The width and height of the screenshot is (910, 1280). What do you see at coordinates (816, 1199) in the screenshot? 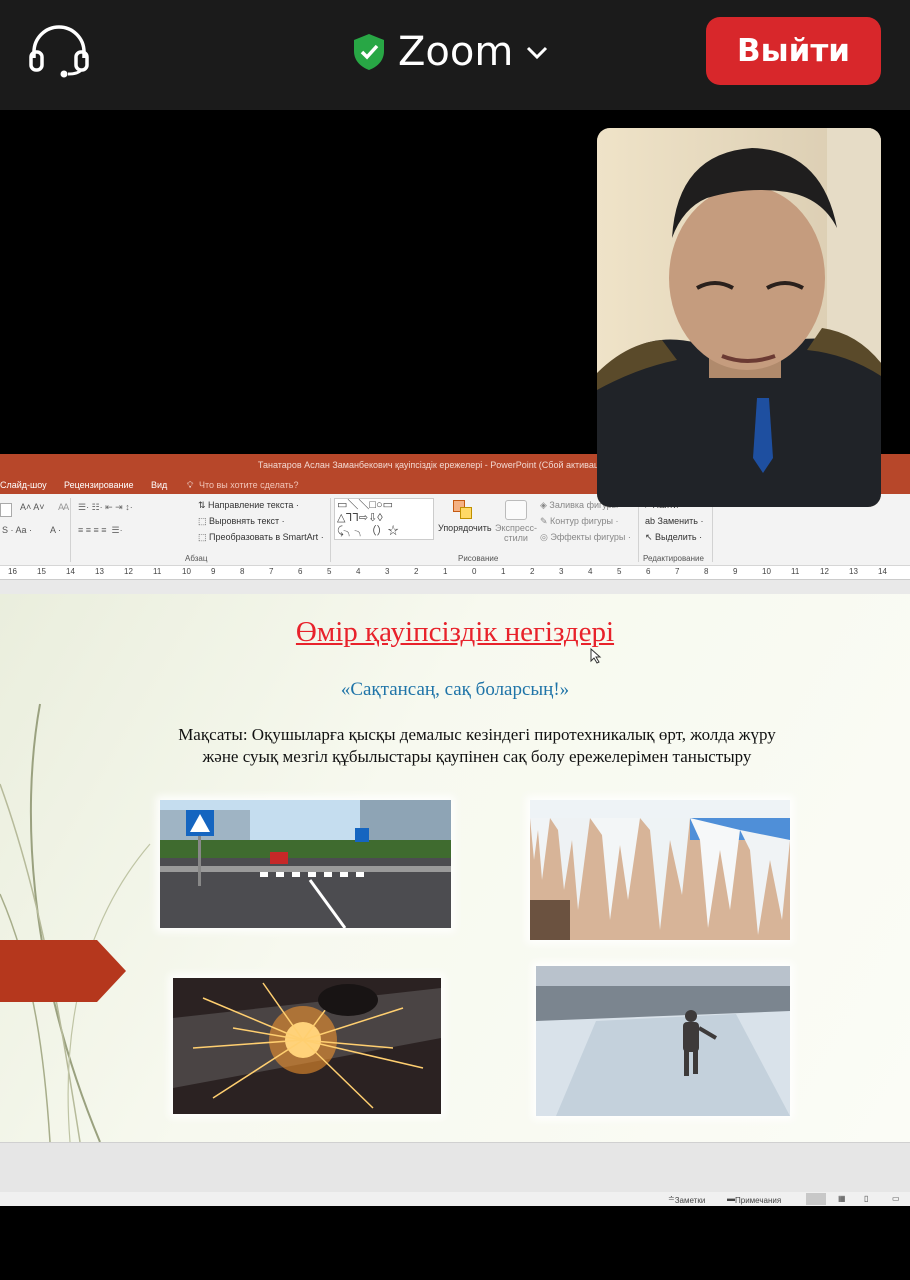
I see `normal-view-button` at bounding box center [816, 1199].